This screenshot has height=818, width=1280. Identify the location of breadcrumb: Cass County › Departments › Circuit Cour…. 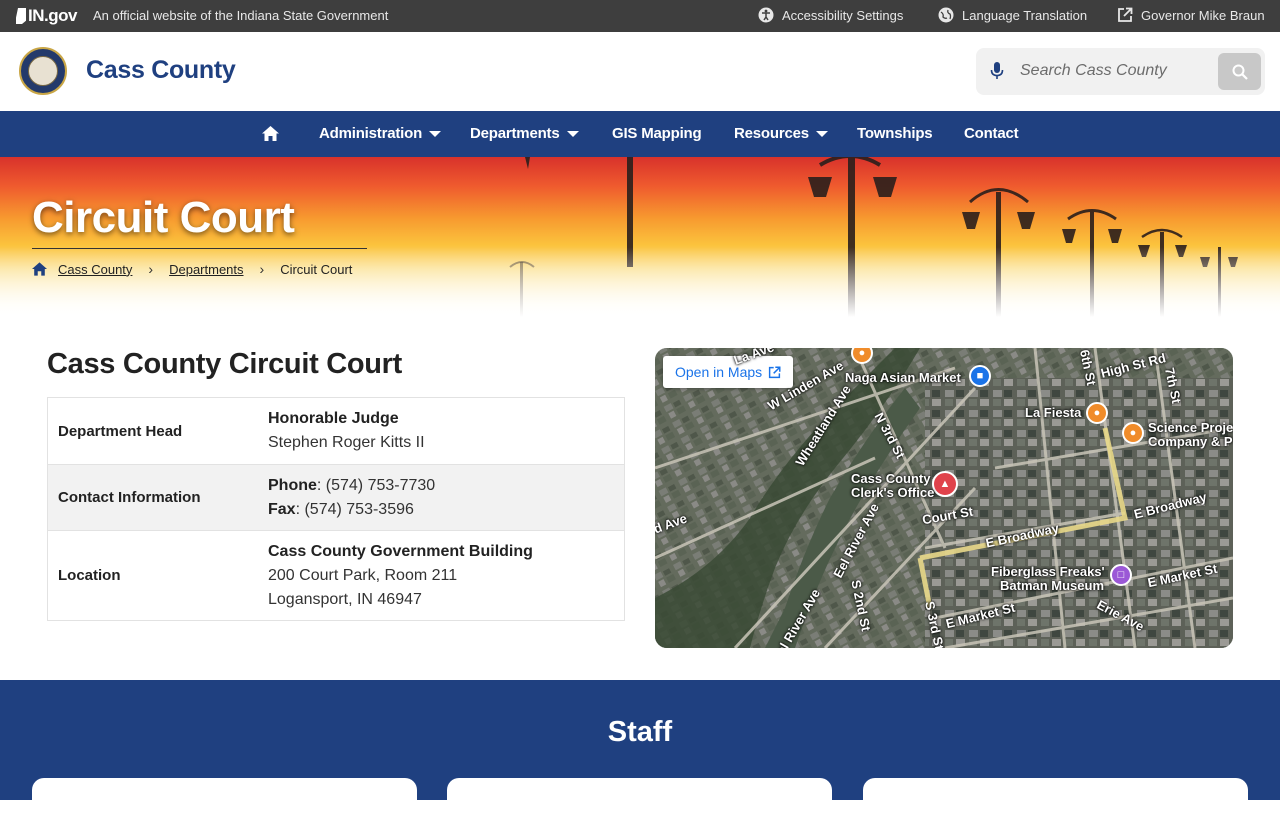
(192, 269).